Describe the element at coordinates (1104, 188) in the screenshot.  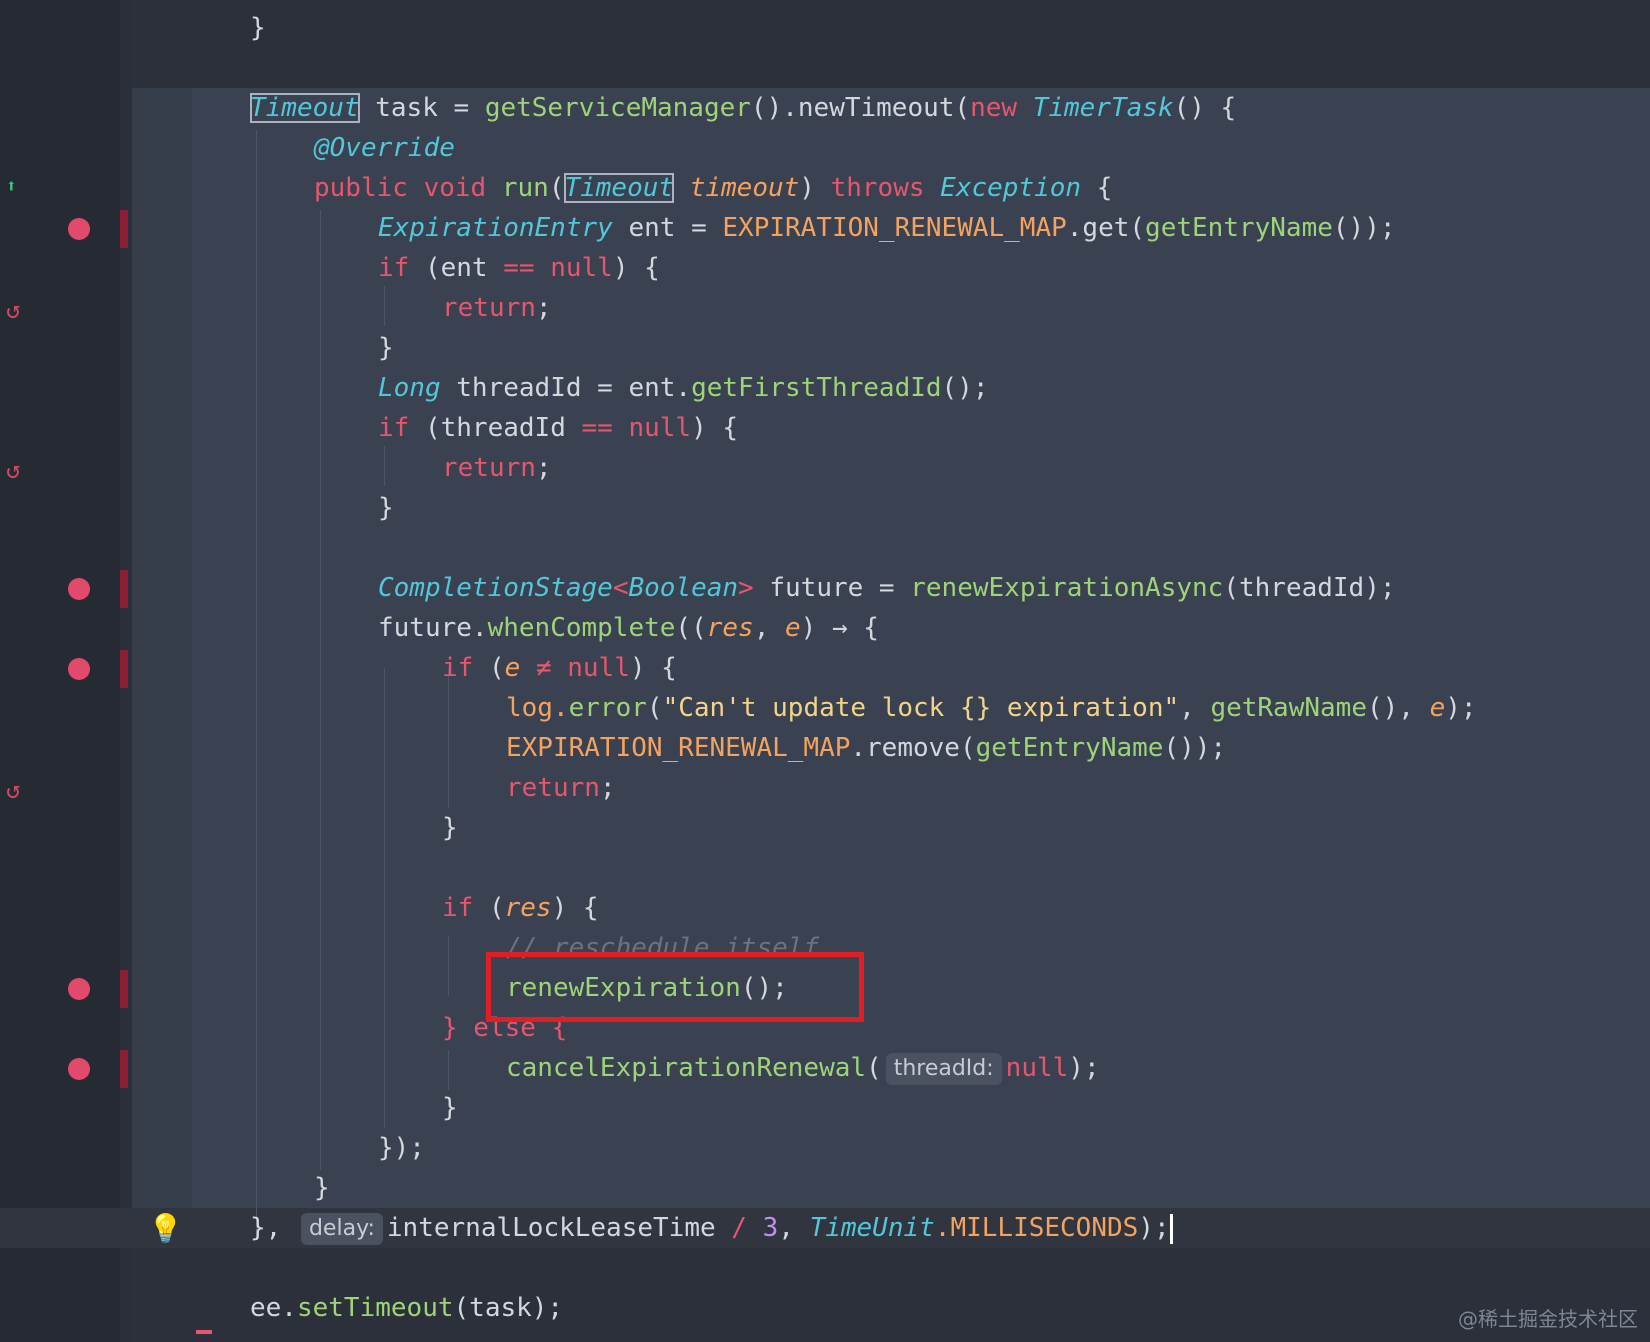
I see `code-token: {` at that location.